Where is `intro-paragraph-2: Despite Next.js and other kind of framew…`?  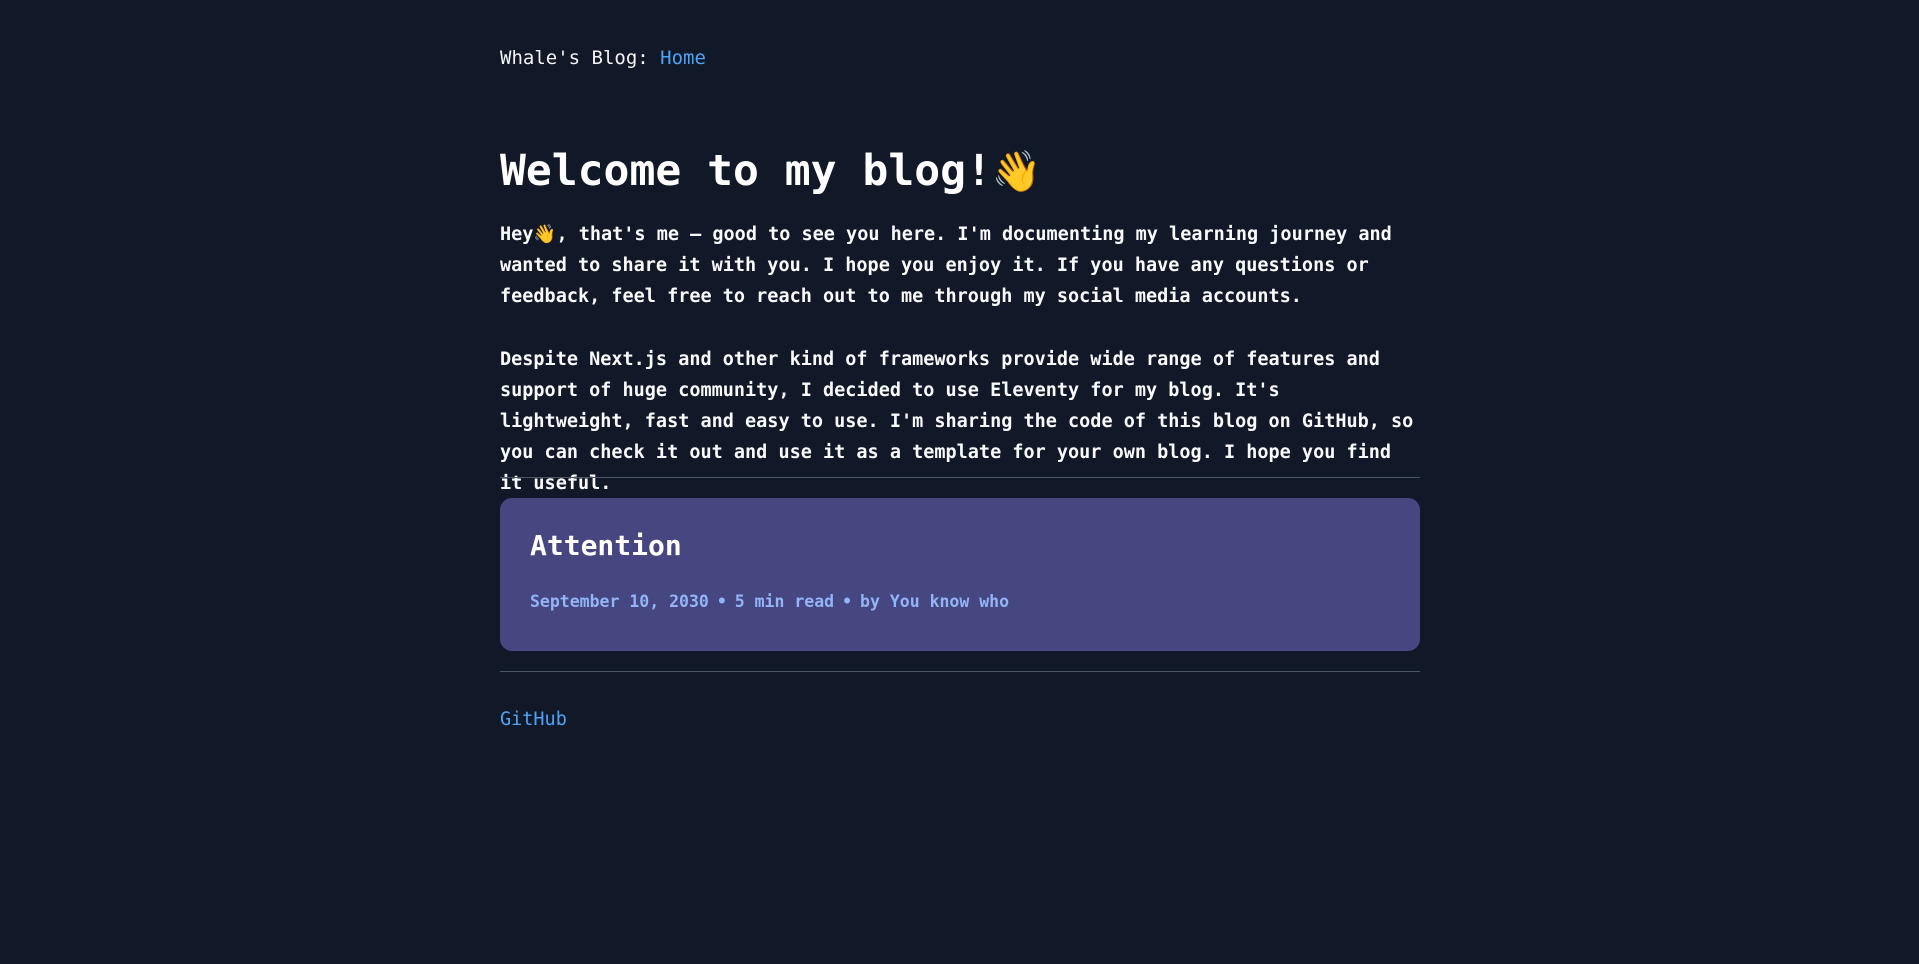
intro-paragraph-2: Despite Next.js and other kind of framew… is located at coordinates (957, 421).